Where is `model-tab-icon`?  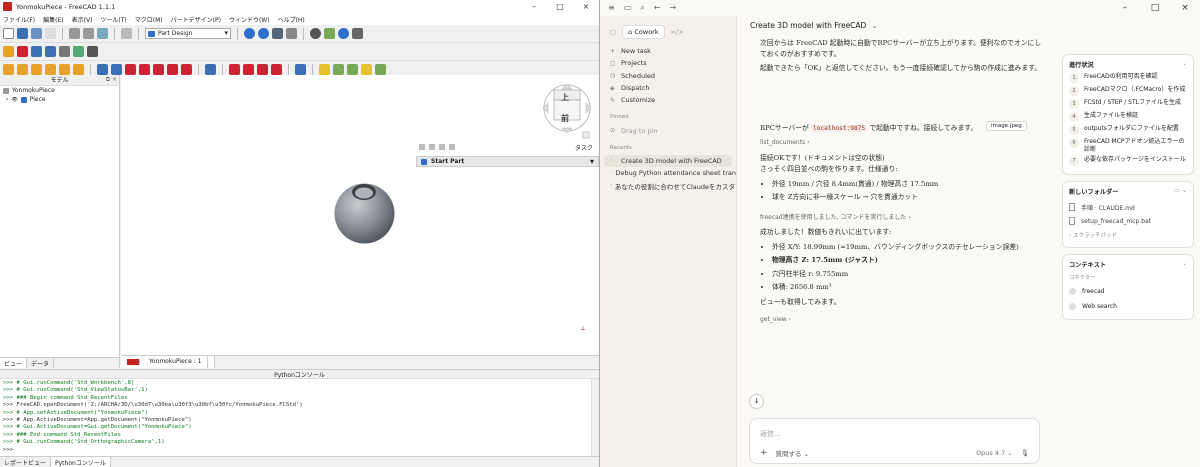
model-tab-icon is located at coordinates (422, 147).